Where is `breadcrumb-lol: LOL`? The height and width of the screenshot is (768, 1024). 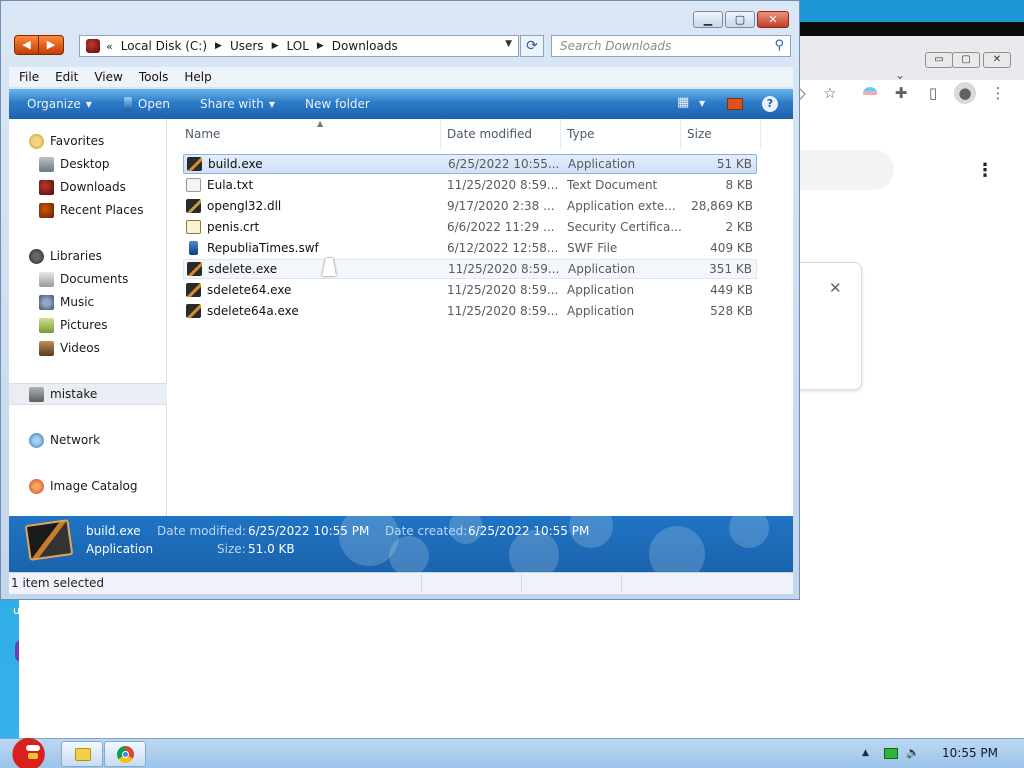
breadcrumb-lol: LOL is located at coordinates (297, 46).